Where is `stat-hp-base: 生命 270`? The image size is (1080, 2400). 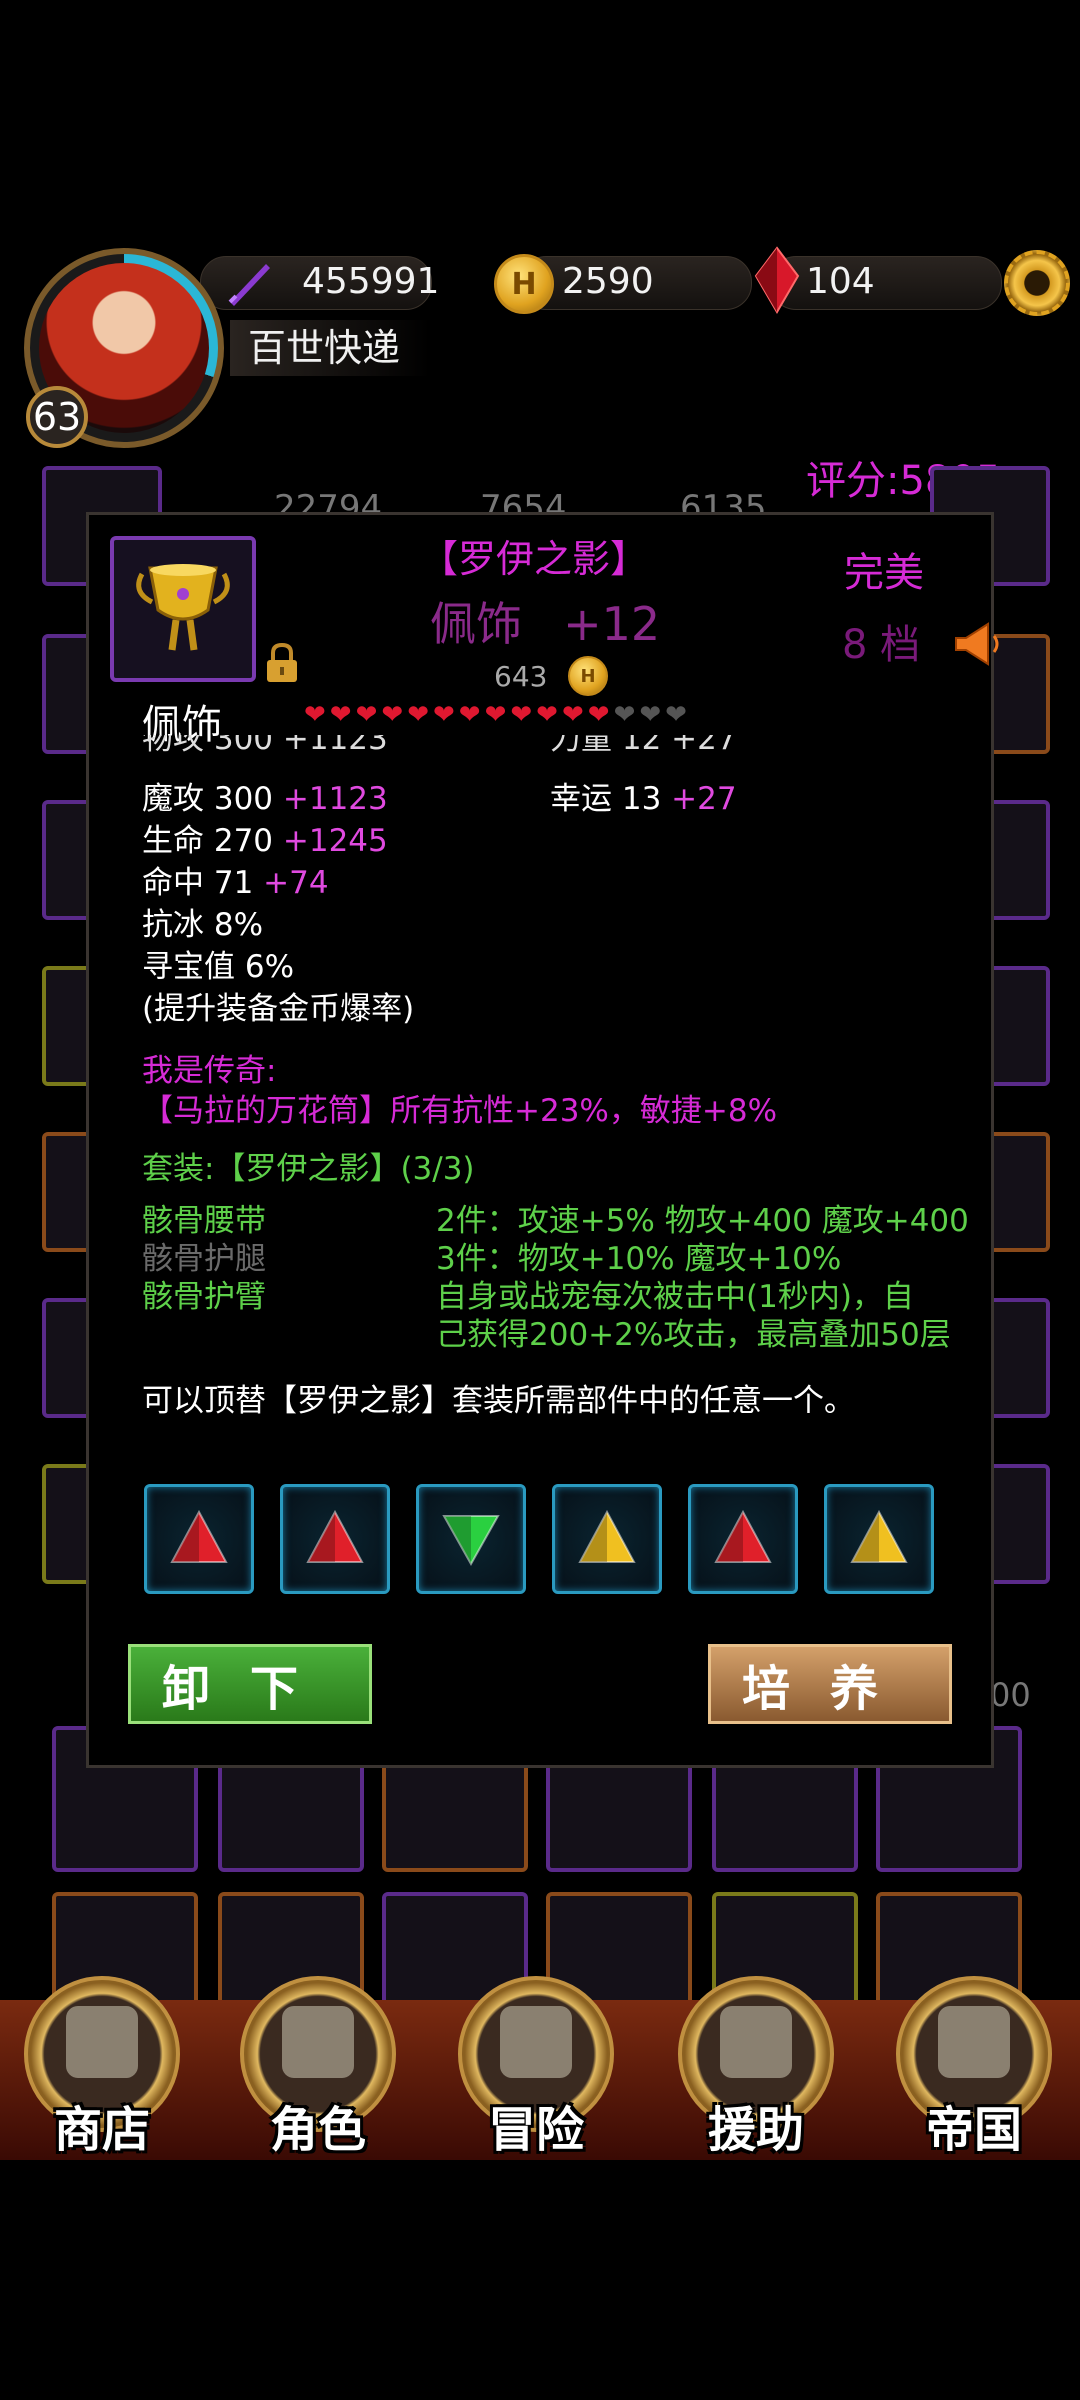 stat-hp-base: 生命 270 is located at coordinates (212, 841).